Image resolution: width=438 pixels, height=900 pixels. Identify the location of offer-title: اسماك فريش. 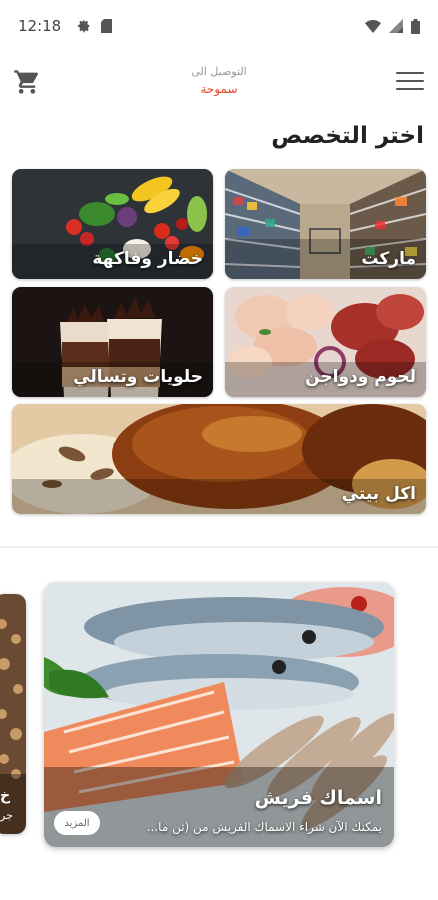
(318, 798).